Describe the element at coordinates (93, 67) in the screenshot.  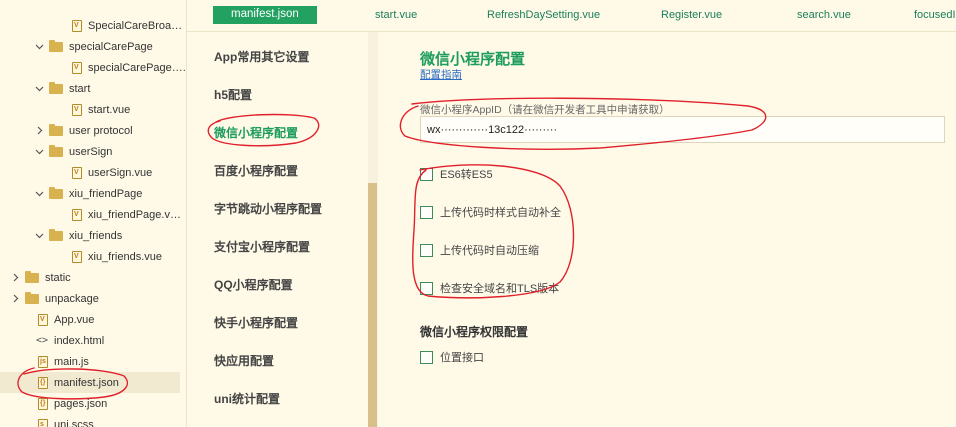
I see `tree-file: VspecialCarePage….` at that location.